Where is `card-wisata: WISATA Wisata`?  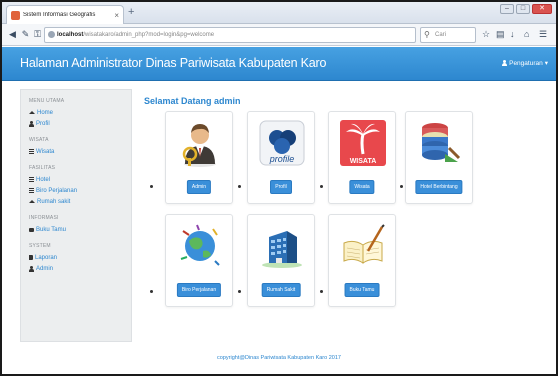
card-wisata: WISATA Wisata is located at coordinates (362, 157).